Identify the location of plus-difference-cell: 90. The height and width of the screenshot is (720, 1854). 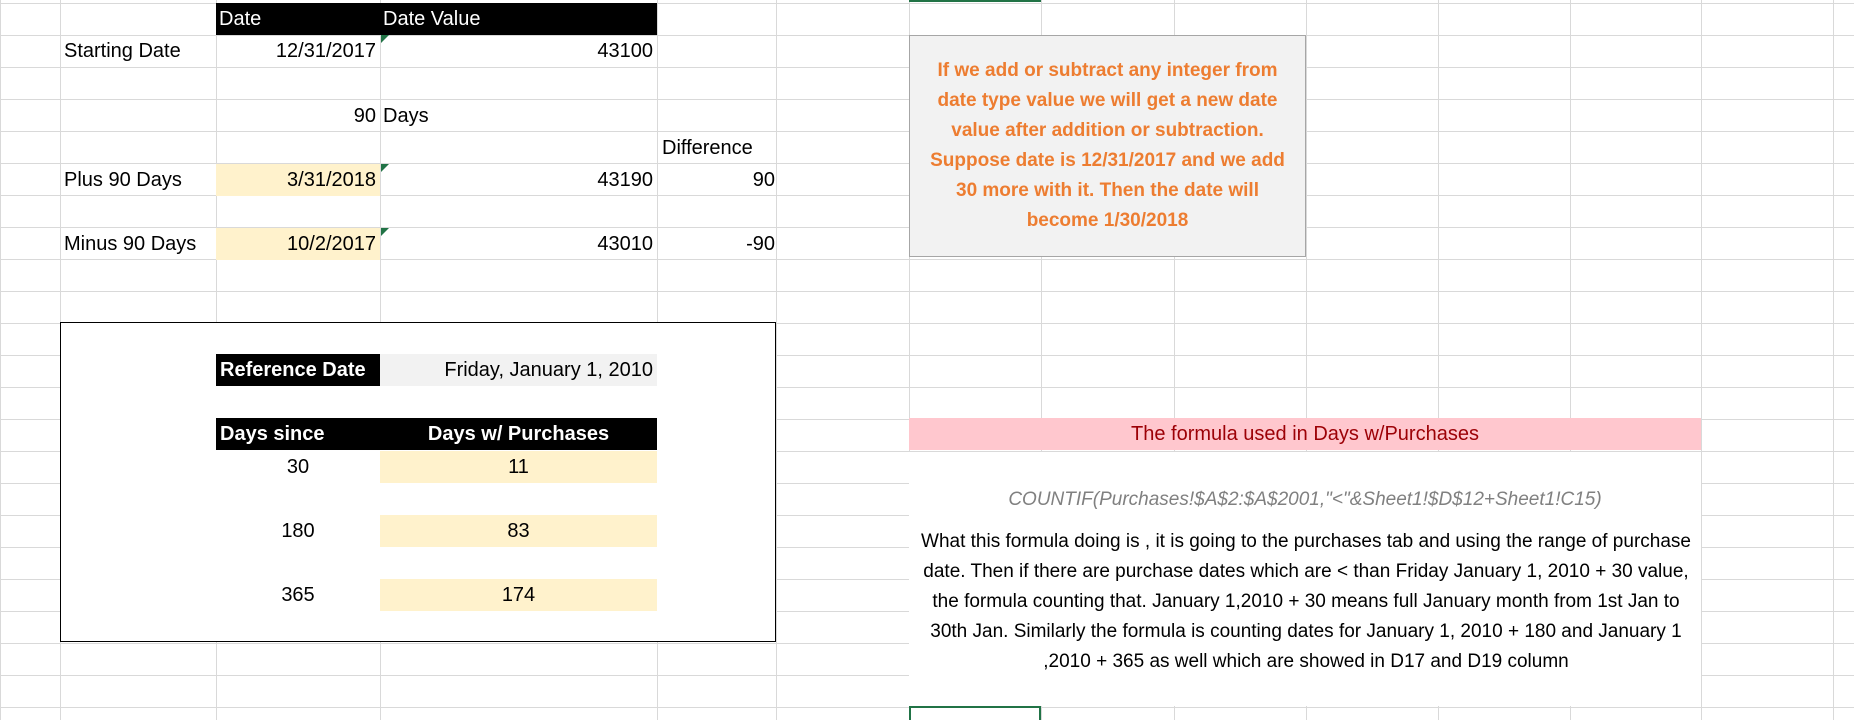
(716, 180).